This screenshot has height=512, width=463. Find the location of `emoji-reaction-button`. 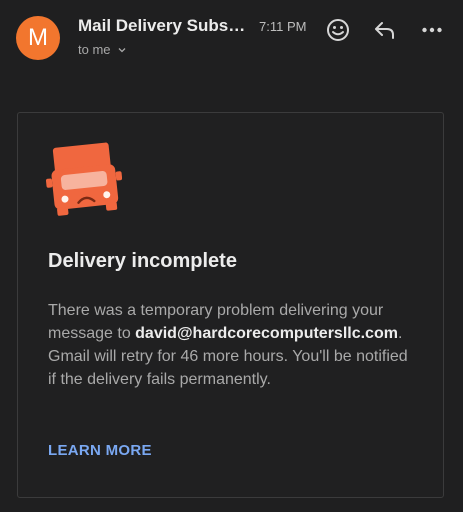

emoji-reaction-button is located at coordinates (338, 30).